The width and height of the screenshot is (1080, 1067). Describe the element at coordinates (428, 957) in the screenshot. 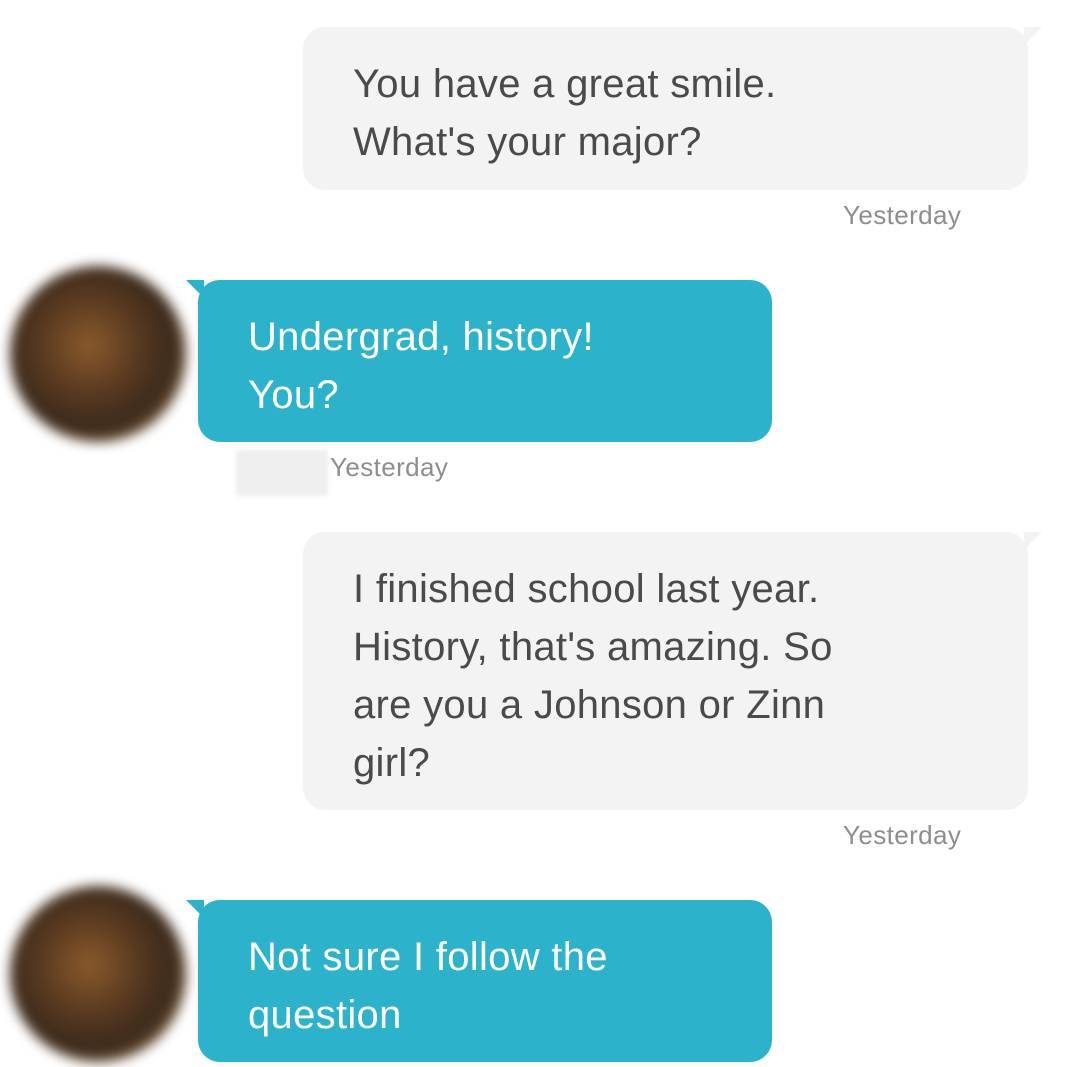

I see `message-text: Not sure I follow the` at that location.